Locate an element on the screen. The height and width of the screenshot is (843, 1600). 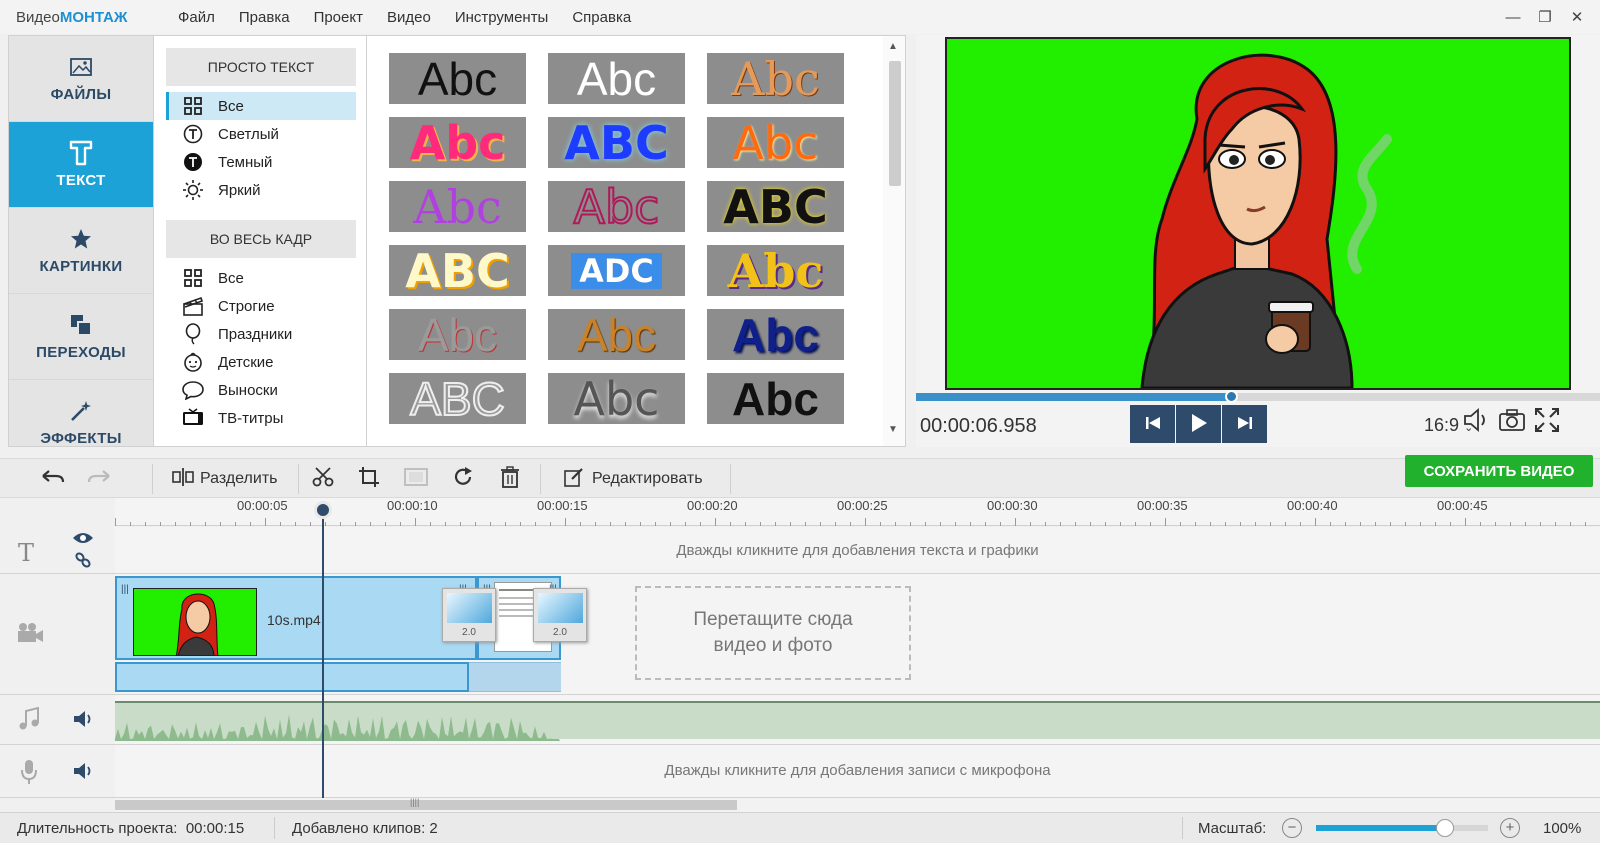
zoom-slider-handle is located at coordinates (1445, 828).